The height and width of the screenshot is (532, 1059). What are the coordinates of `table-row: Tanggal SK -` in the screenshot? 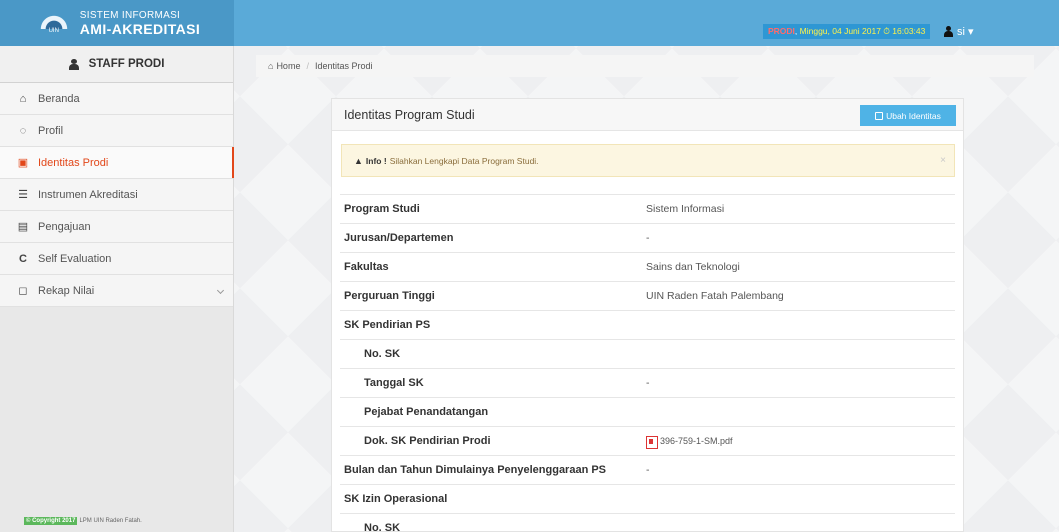 It's located at (647, 382).